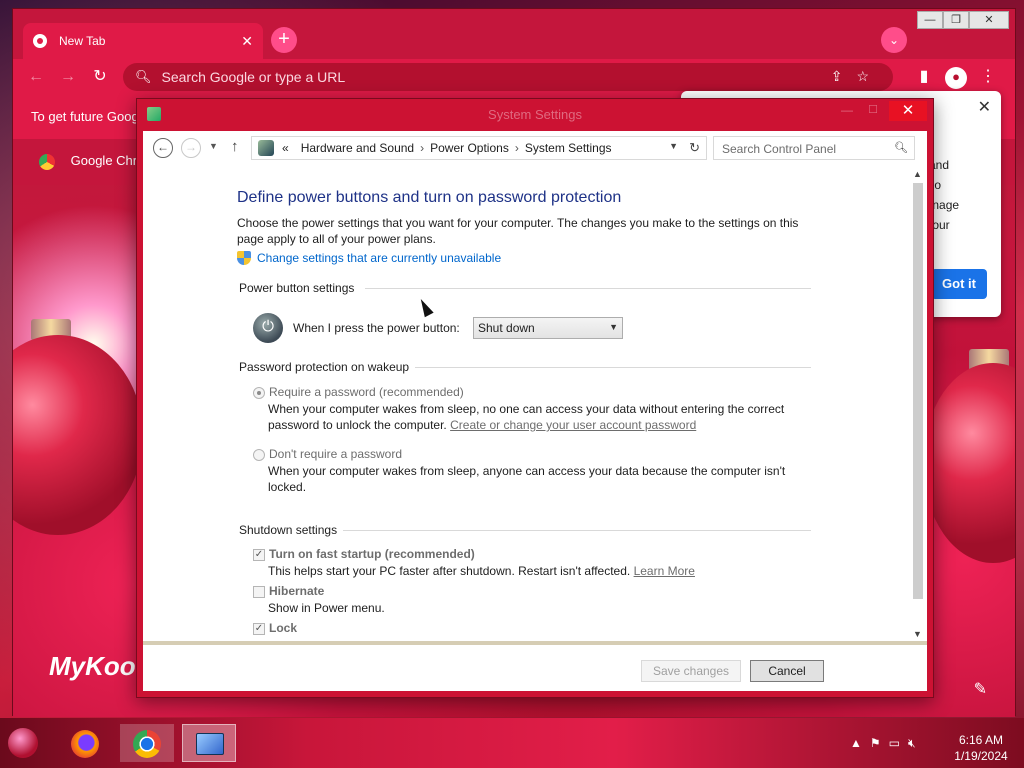  I want to click on chrome-icon, so click(147, 744).